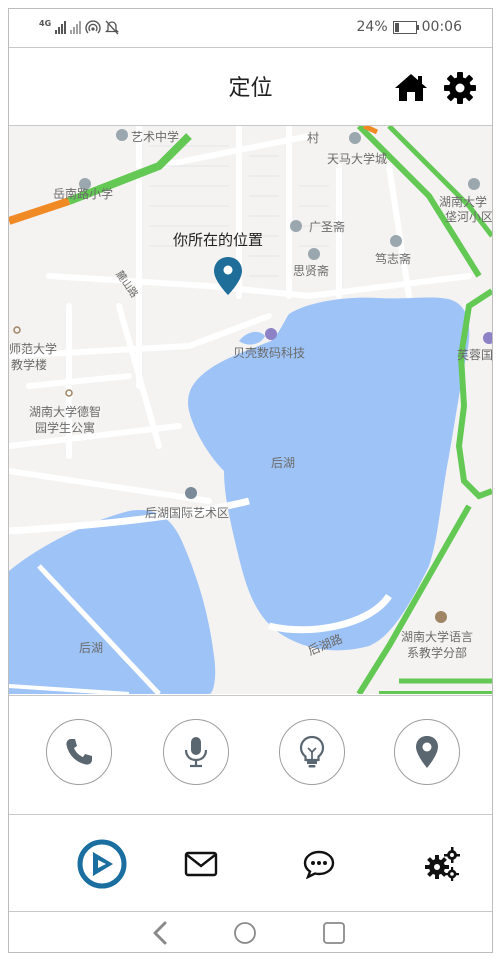  I want to click on tab-messages, so click(201, 864).